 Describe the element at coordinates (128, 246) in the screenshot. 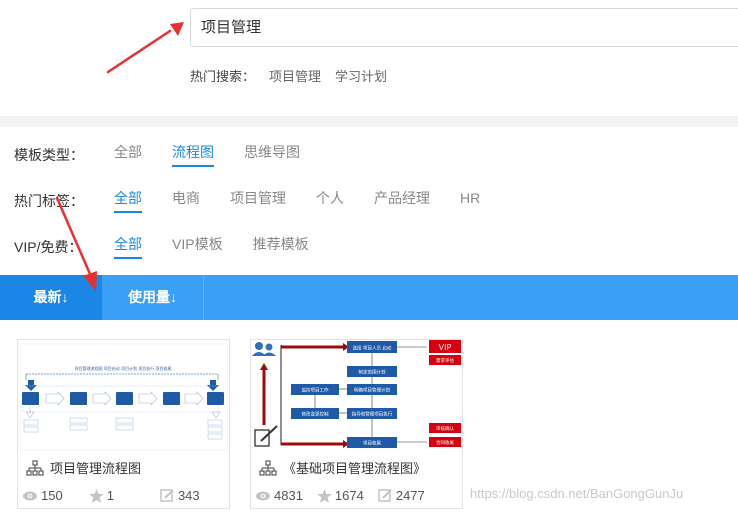

I see `vip-option-all: 全部` at that location.